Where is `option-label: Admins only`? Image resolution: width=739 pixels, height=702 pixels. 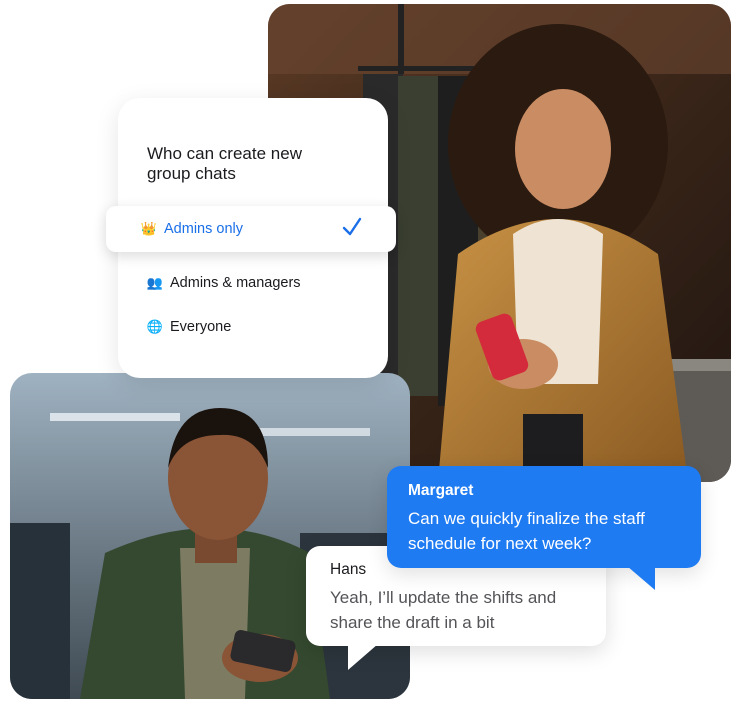 option-label: Admins only is located at coordinates (203, 229).